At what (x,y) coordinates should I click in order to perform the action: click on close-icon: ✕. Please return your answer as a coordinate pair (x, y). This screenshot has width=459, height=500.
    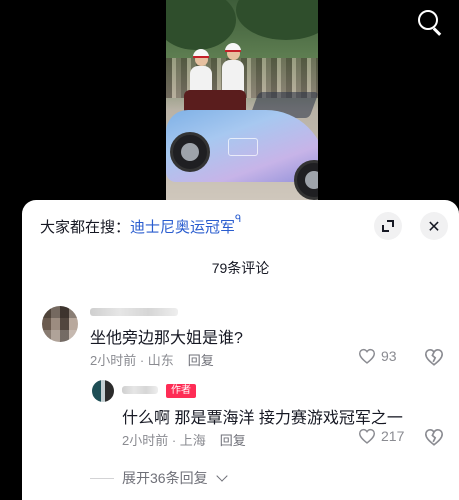
    Looking at the image, I should click on (434, 226).